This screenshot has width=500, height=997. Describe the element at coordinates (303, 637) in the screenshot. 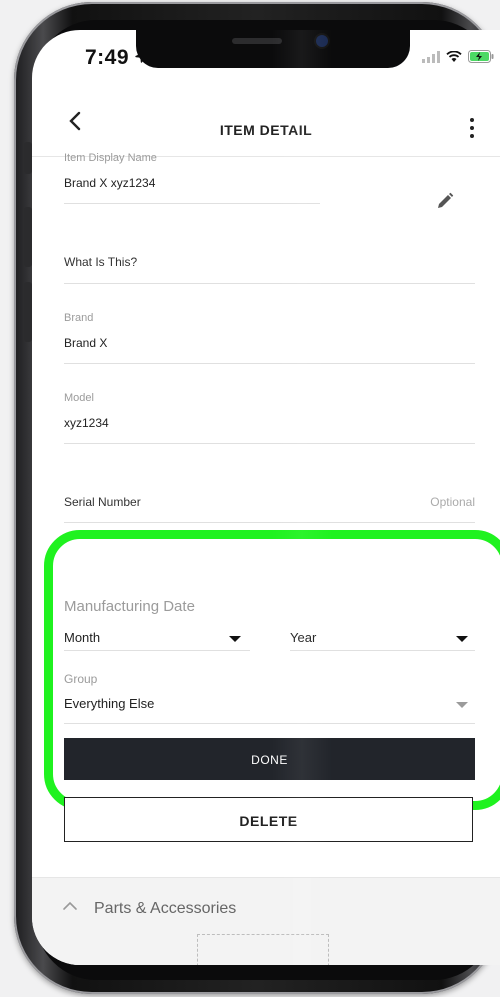

I see `year-select-value: Year` at that location.